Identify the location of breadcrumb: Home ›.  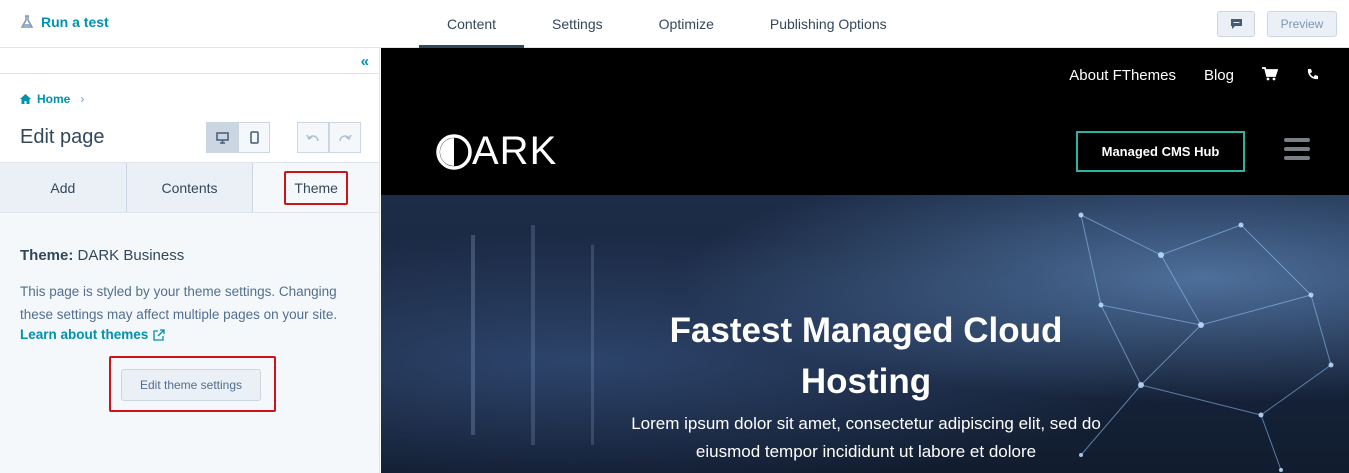
(52, 99).